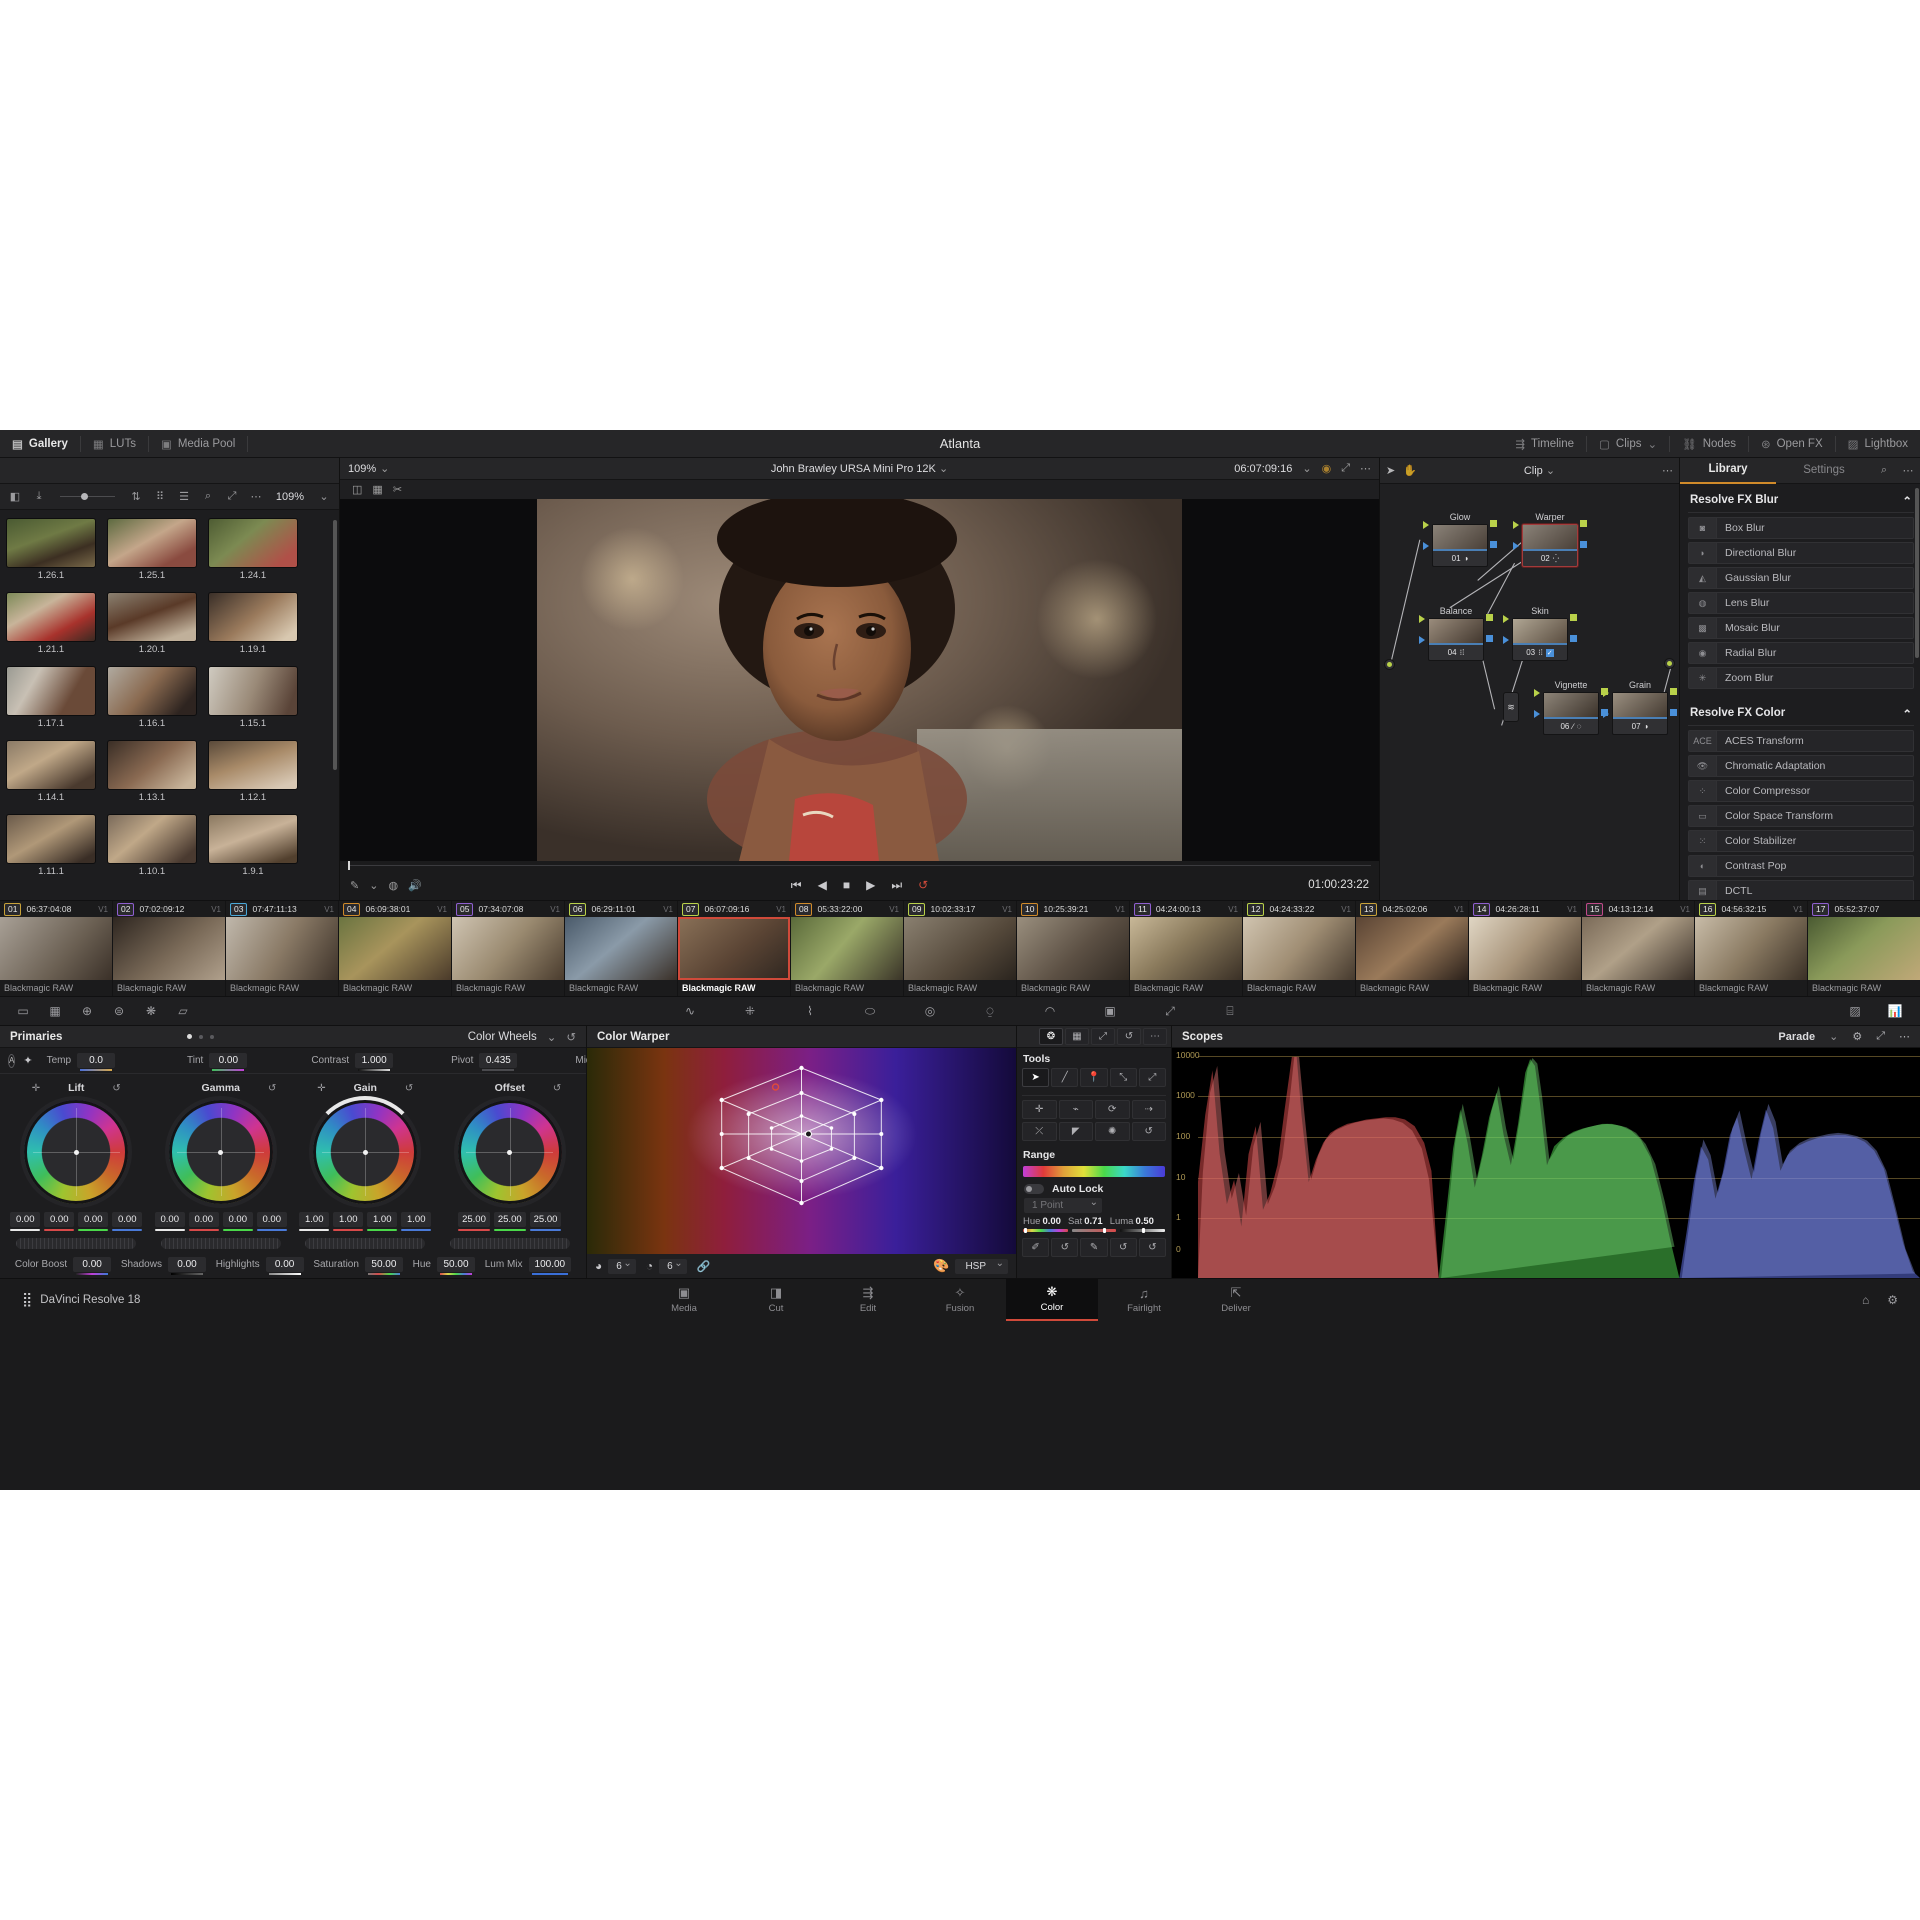 The width and height of the screenshot is (1920, 1920). I want to click on sat-handle, so click(1104, 1230).